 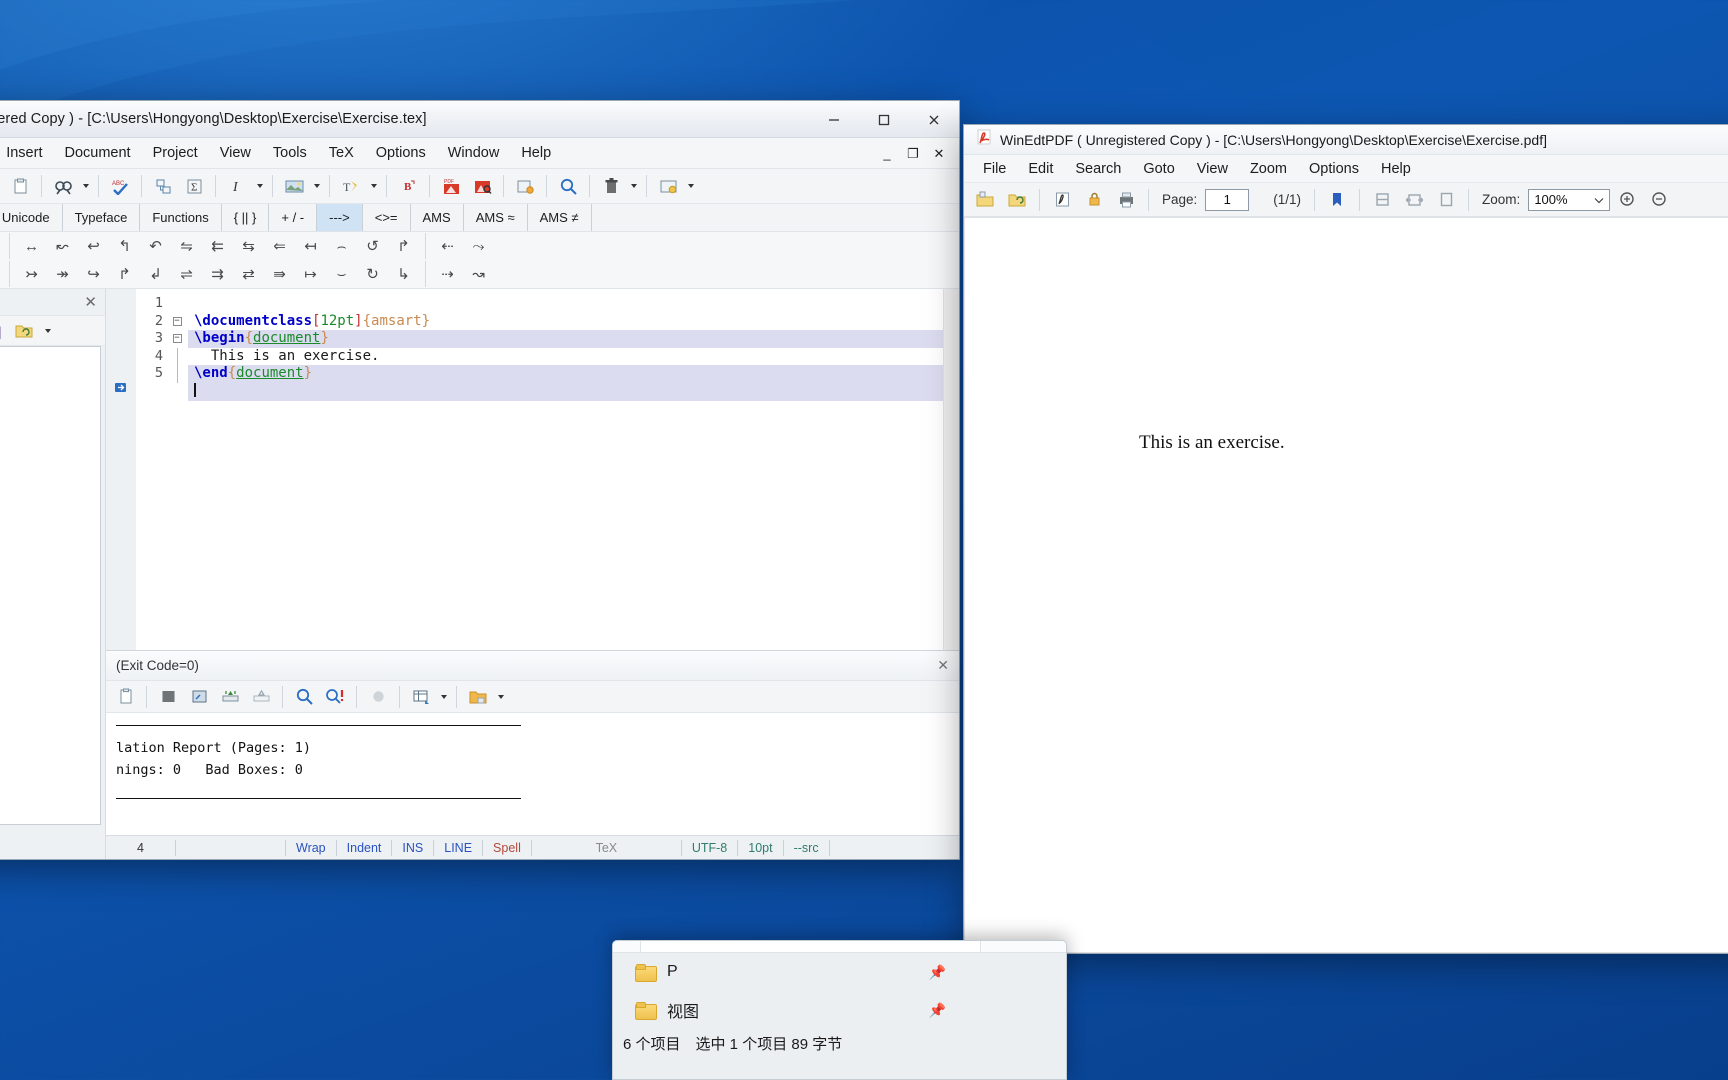 What do you see at coordinates (525, 186) in the screenshot?
I see `config-icon` at bounding box center [525, 186].